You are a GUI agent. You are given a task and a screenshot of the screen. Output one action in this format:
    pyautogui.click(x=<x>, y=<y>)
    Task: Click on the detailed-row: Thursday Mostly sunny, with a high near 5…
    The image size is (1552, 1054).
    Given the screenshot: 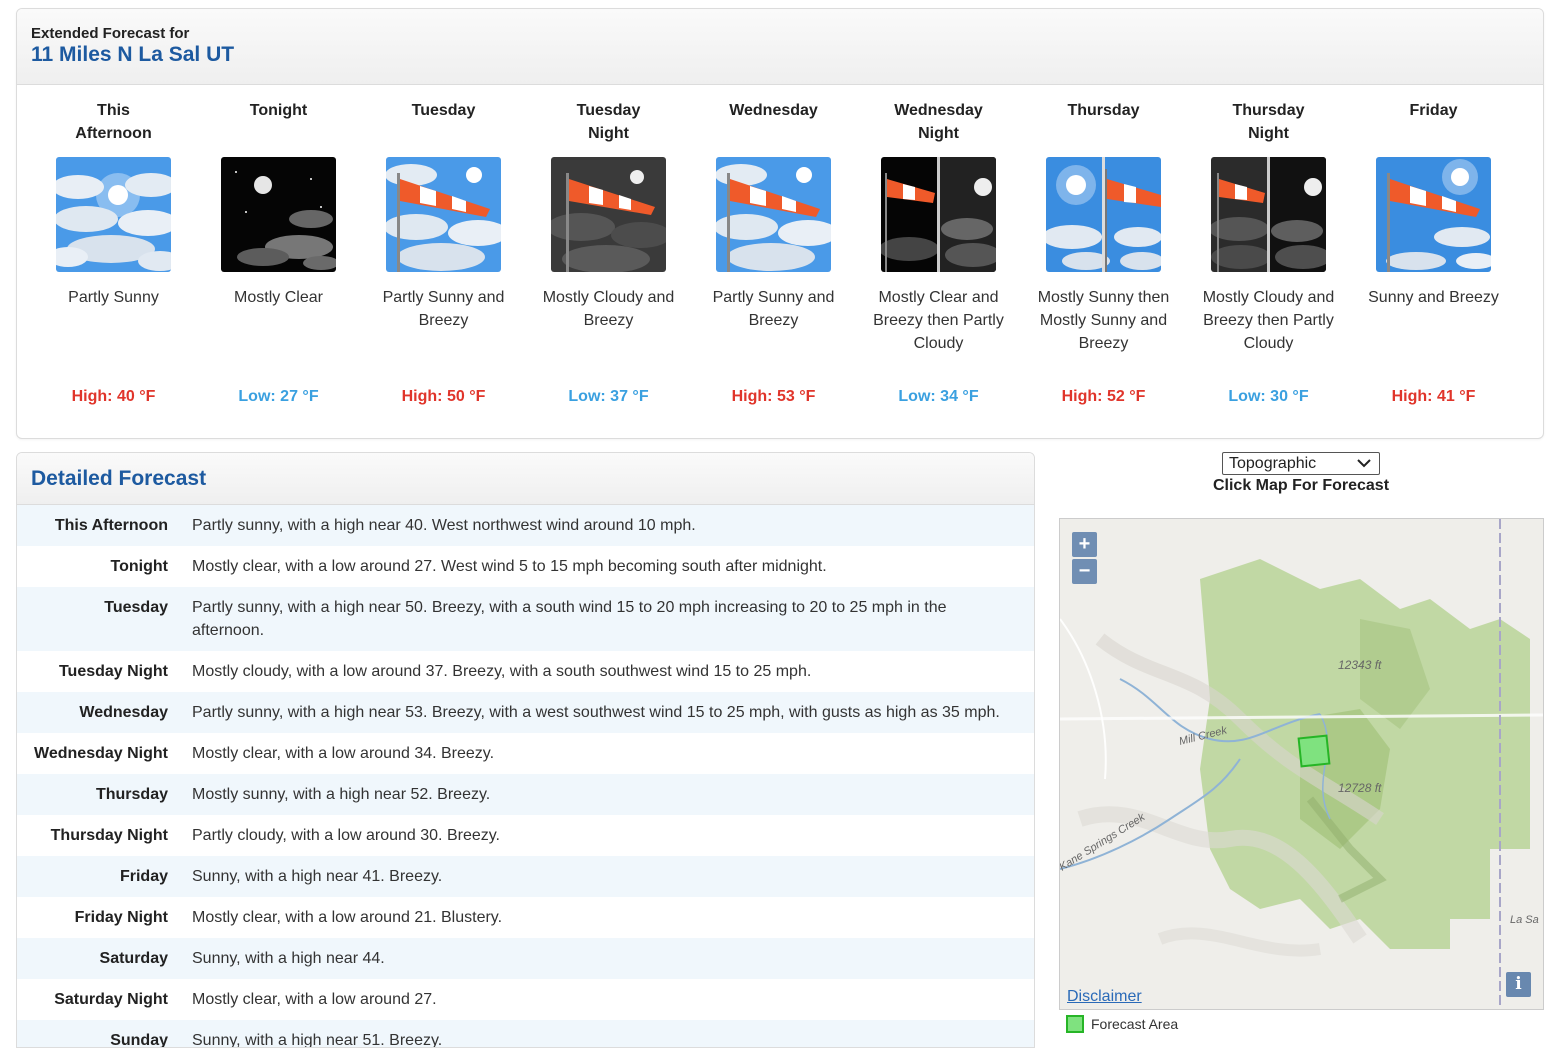 What is the action you would take?
    pyautogui.click(x=525, y=794)
    